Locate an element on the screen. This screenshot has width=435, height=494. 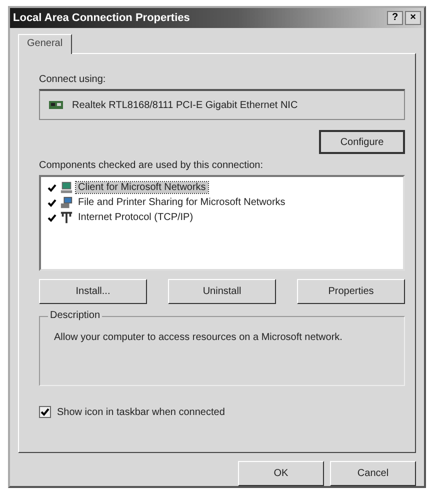
description-label: Description is located at coordinates (75, 315).